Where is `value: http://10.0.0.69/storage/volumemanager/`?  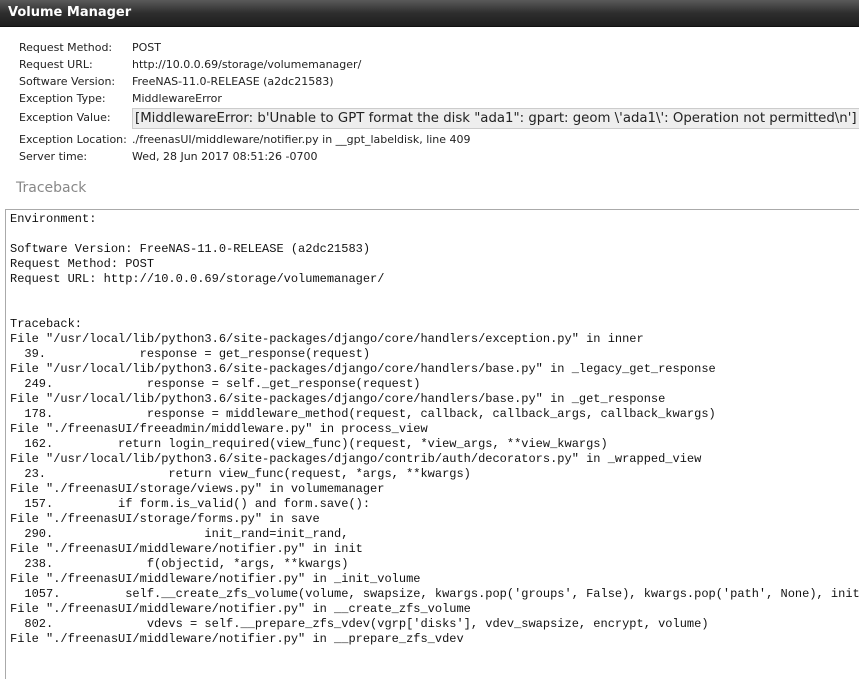
value: http://10.0.0.69/storage/volumemanager/ is located at coordinates (247, 64).